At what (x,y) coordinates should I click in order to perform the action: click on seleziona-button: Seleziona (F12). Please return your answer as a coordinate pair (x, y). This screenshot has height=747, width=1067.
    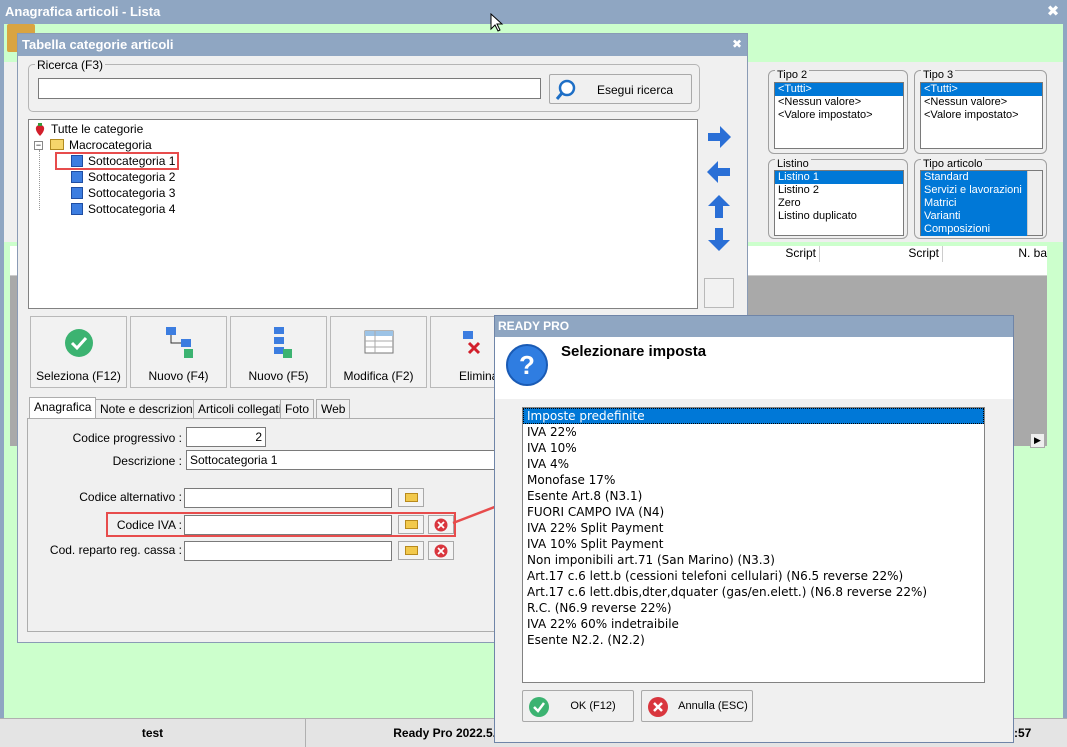
    Looking at the image, I should click on (78, 352).